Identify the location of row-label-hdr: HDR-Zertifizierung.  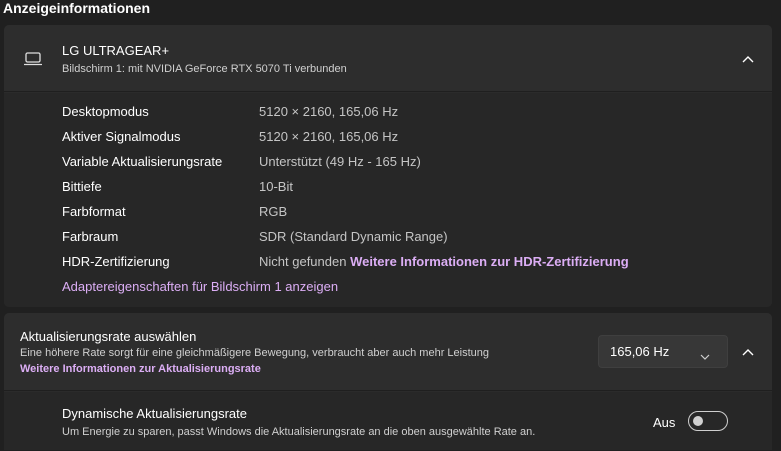
(116, 261).